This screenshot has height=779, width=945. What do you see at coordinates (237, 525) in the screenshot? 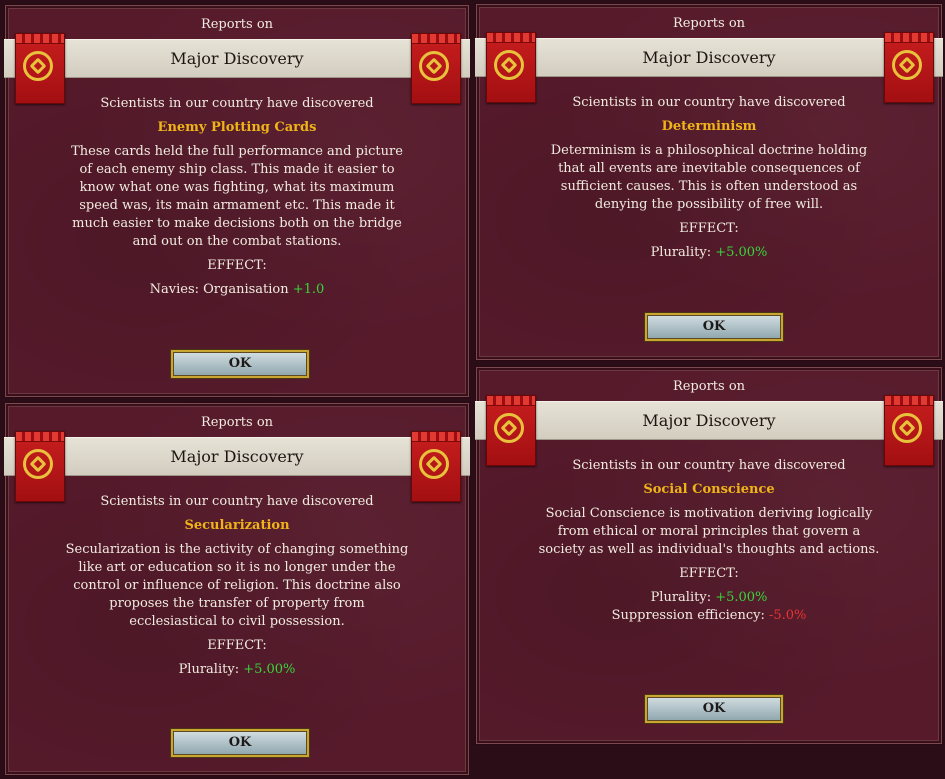
I see `discovery-name: Secularization` at bounding box center [237, 525].